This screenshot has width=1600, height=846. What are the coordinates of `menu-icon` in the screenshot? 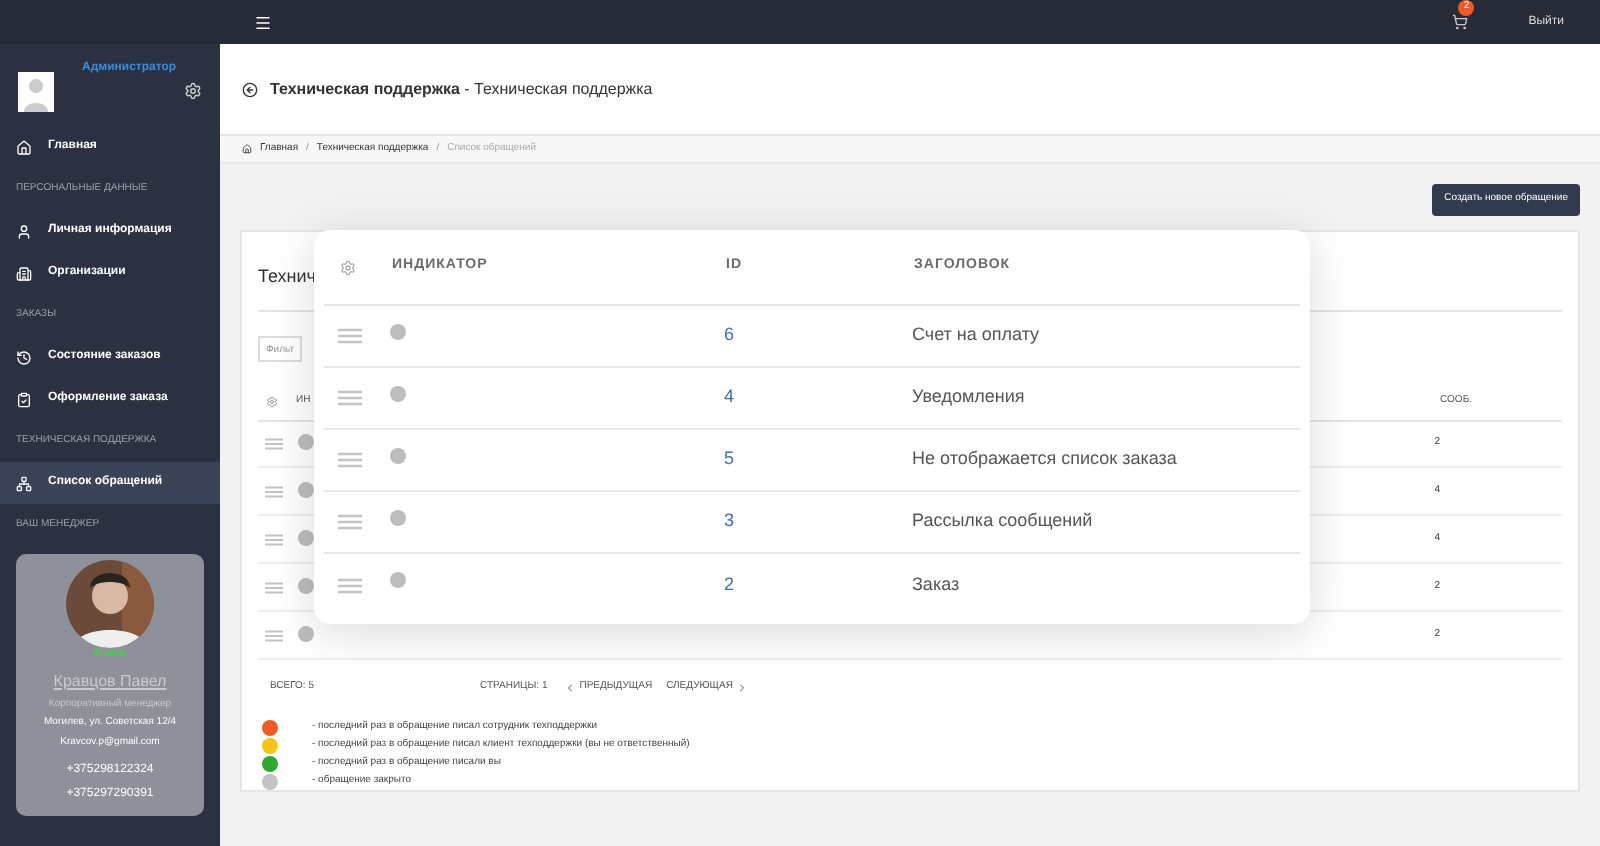 It's located at (263, 22).